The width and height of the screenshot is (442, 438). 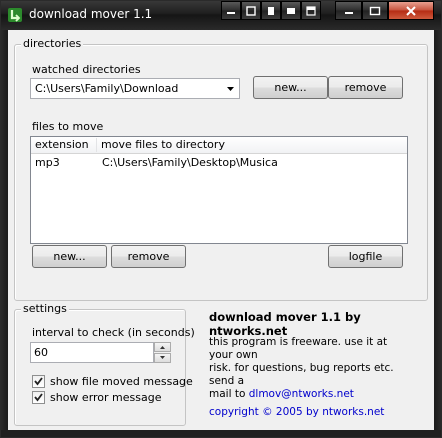 What do you see at coordinates (52, 43) in the screenshot?
I see `directories-group-title: directories` at bounding box center [52, 43].